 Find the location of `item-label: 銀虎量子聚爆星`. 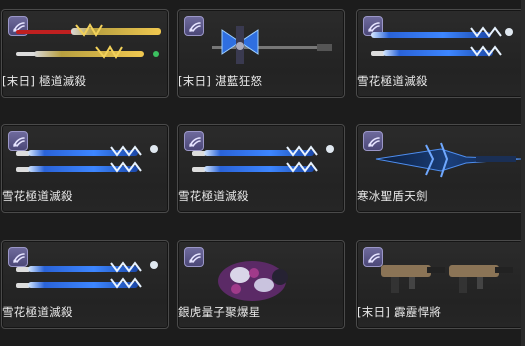

item-label: 銀虎量子聚爆星 is located at coordinates (219, 312).